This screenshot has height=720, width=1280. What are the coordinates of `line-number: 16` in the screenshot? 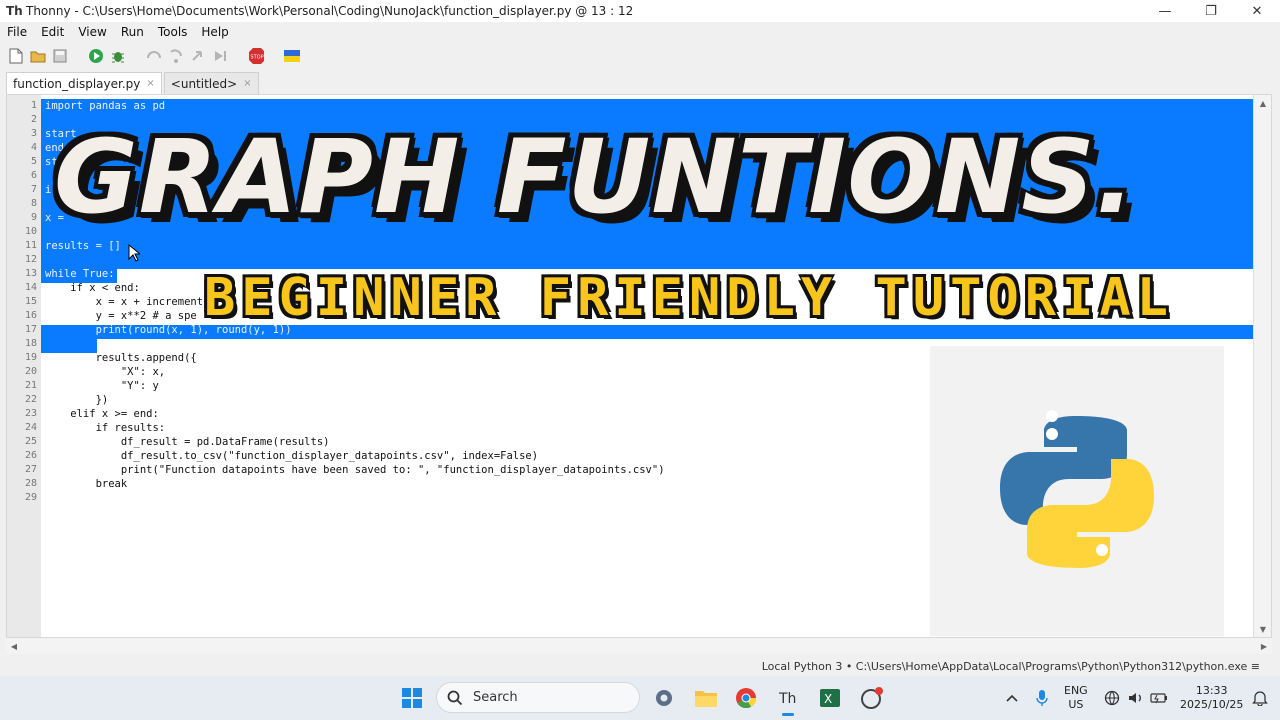 It's located at (30, 315).